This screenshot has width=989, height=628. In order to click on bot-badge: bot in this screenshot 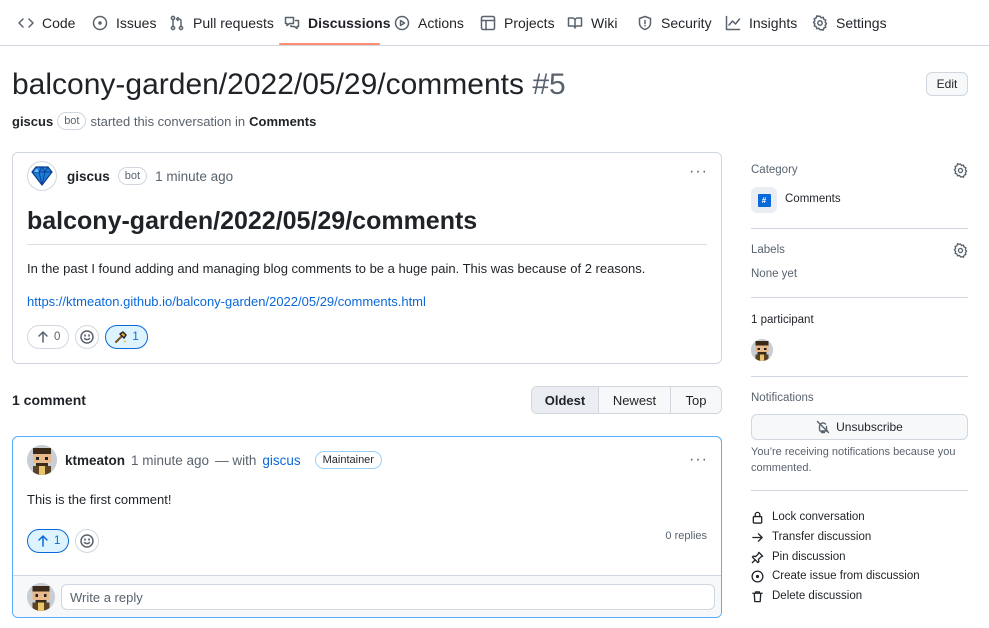, I will do `click(132, 176)`.